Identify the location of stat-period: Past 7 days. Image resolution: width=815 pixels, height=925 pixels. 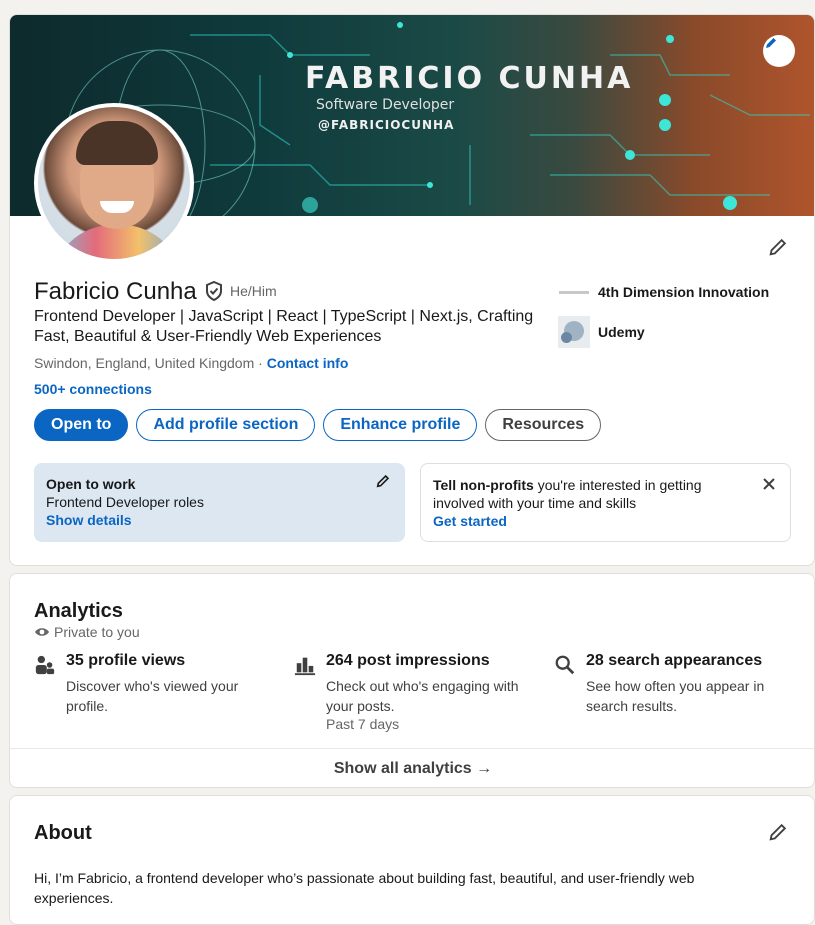
(363, 724).